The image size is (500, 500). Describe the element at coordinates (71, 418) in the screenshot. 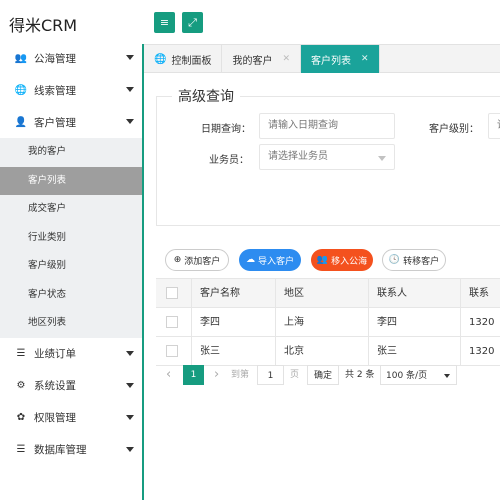

I see `sidebar-item-permissions: ✿ 权限管理` at that location.